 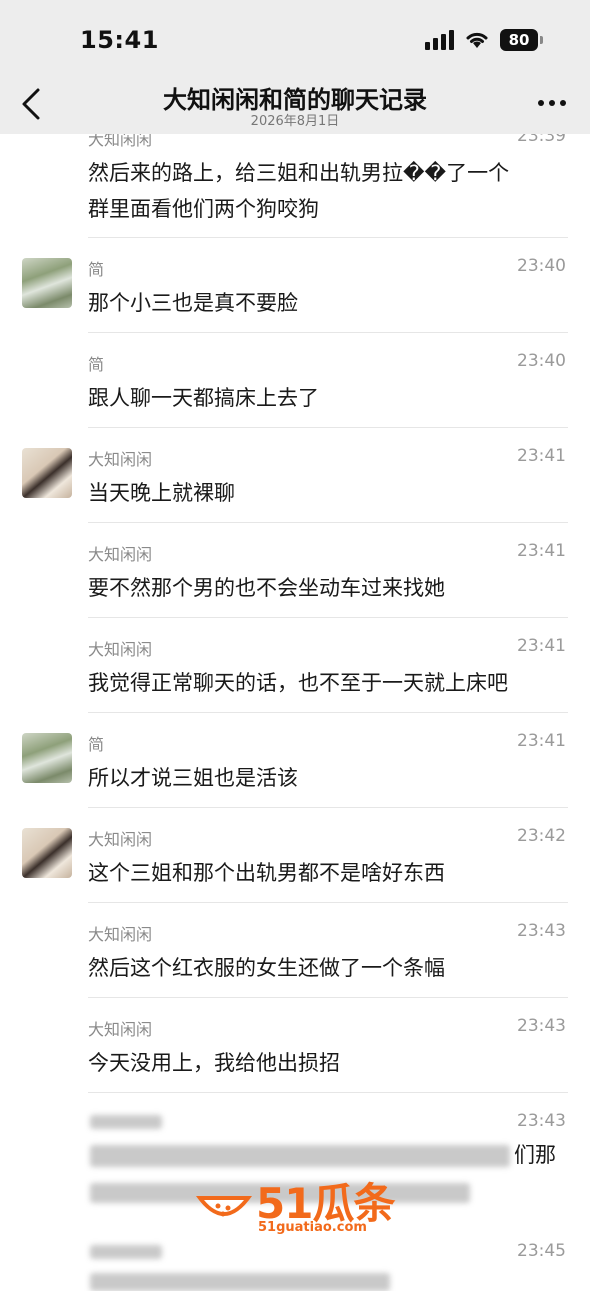 What do you see at coordinates (297, 1205) in the screenshot?
I see `watermark-logo: 51瓜条 51guatiao.com` at bounding box center [297, 1205].